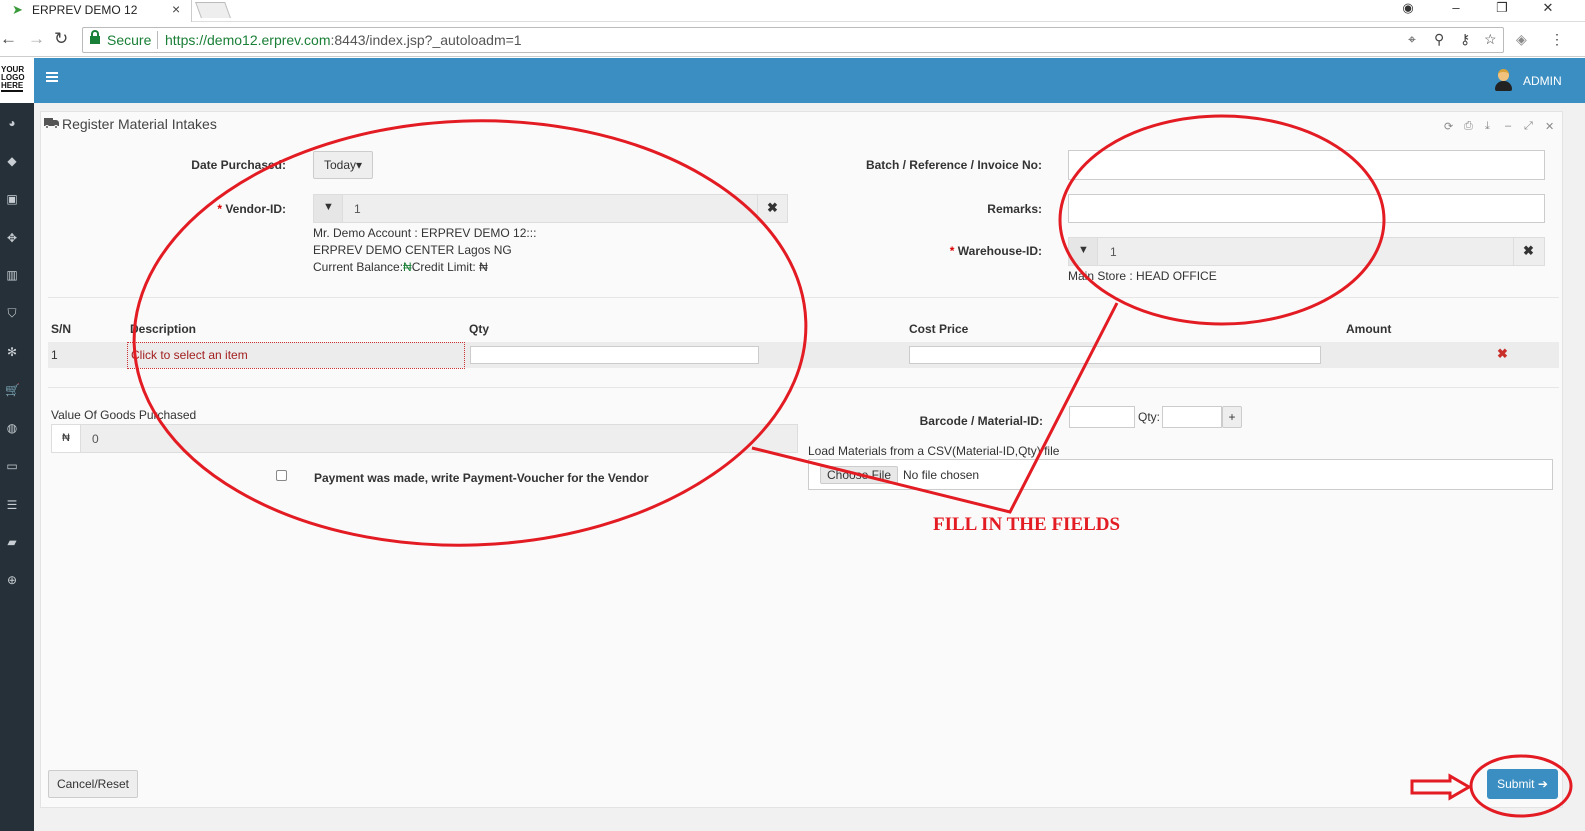  What do you see at coordinates (1441, 787) in the screenshot?
I see `annotation-arrow` at bounding box center [1441, 787].